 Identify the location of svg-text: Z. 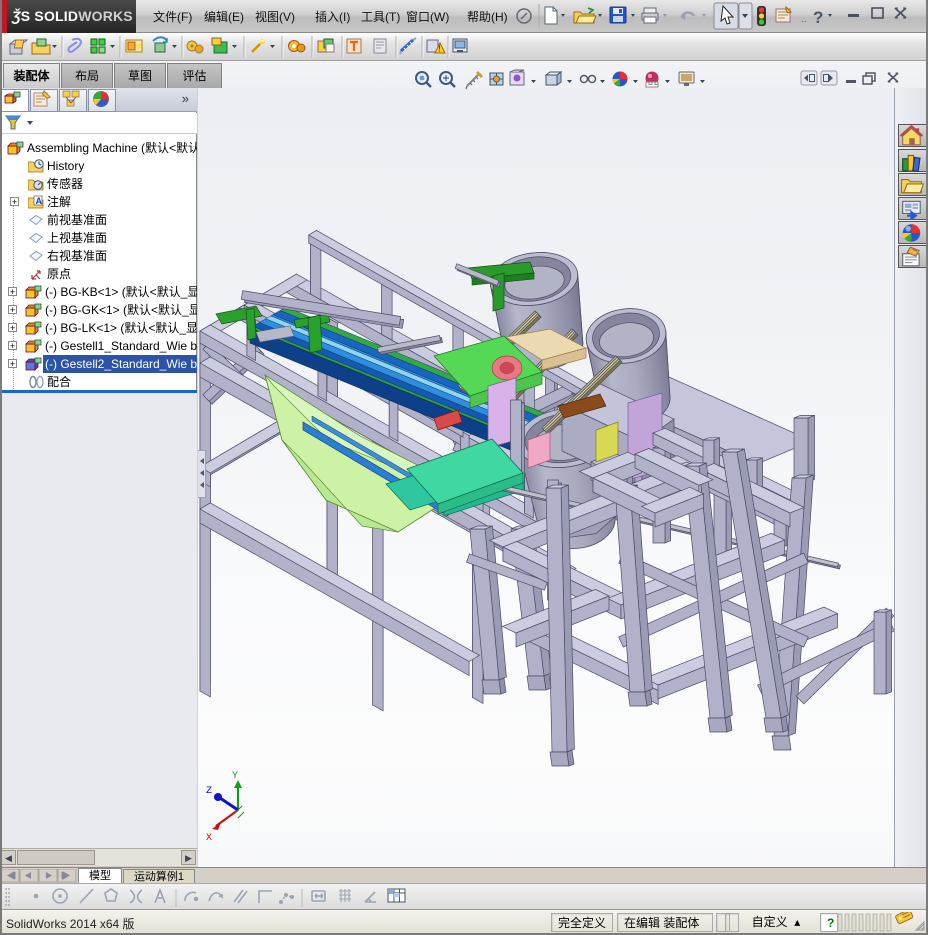
(209, 791).